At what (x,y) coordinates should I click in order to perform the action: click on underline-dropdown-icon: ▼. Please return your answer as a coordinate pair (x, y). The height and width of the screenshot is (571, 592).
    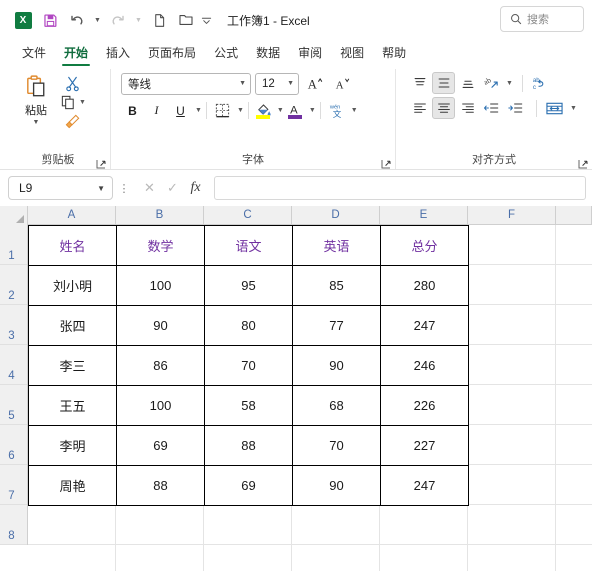
    Looking at the image, I should click on (198, 110).